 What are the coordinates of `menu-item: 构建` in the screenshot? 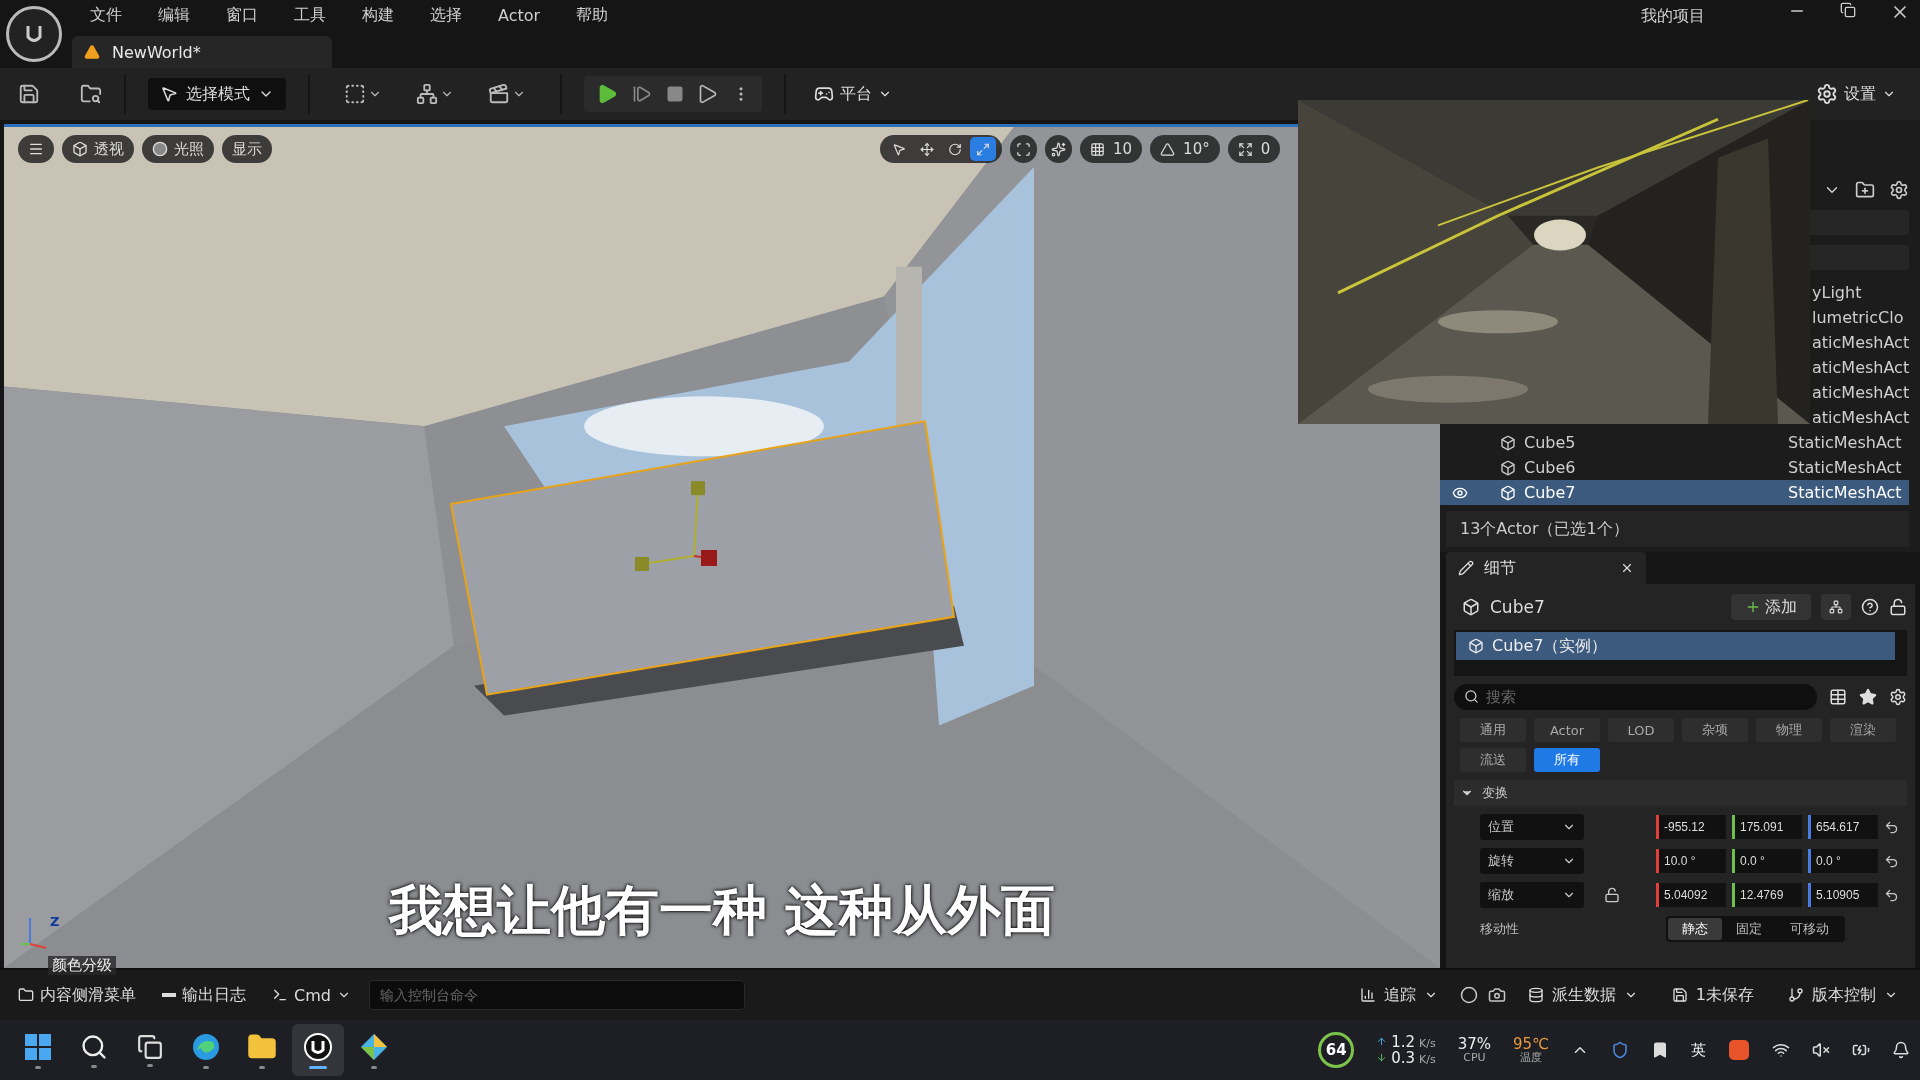 It's located at (378, 15).